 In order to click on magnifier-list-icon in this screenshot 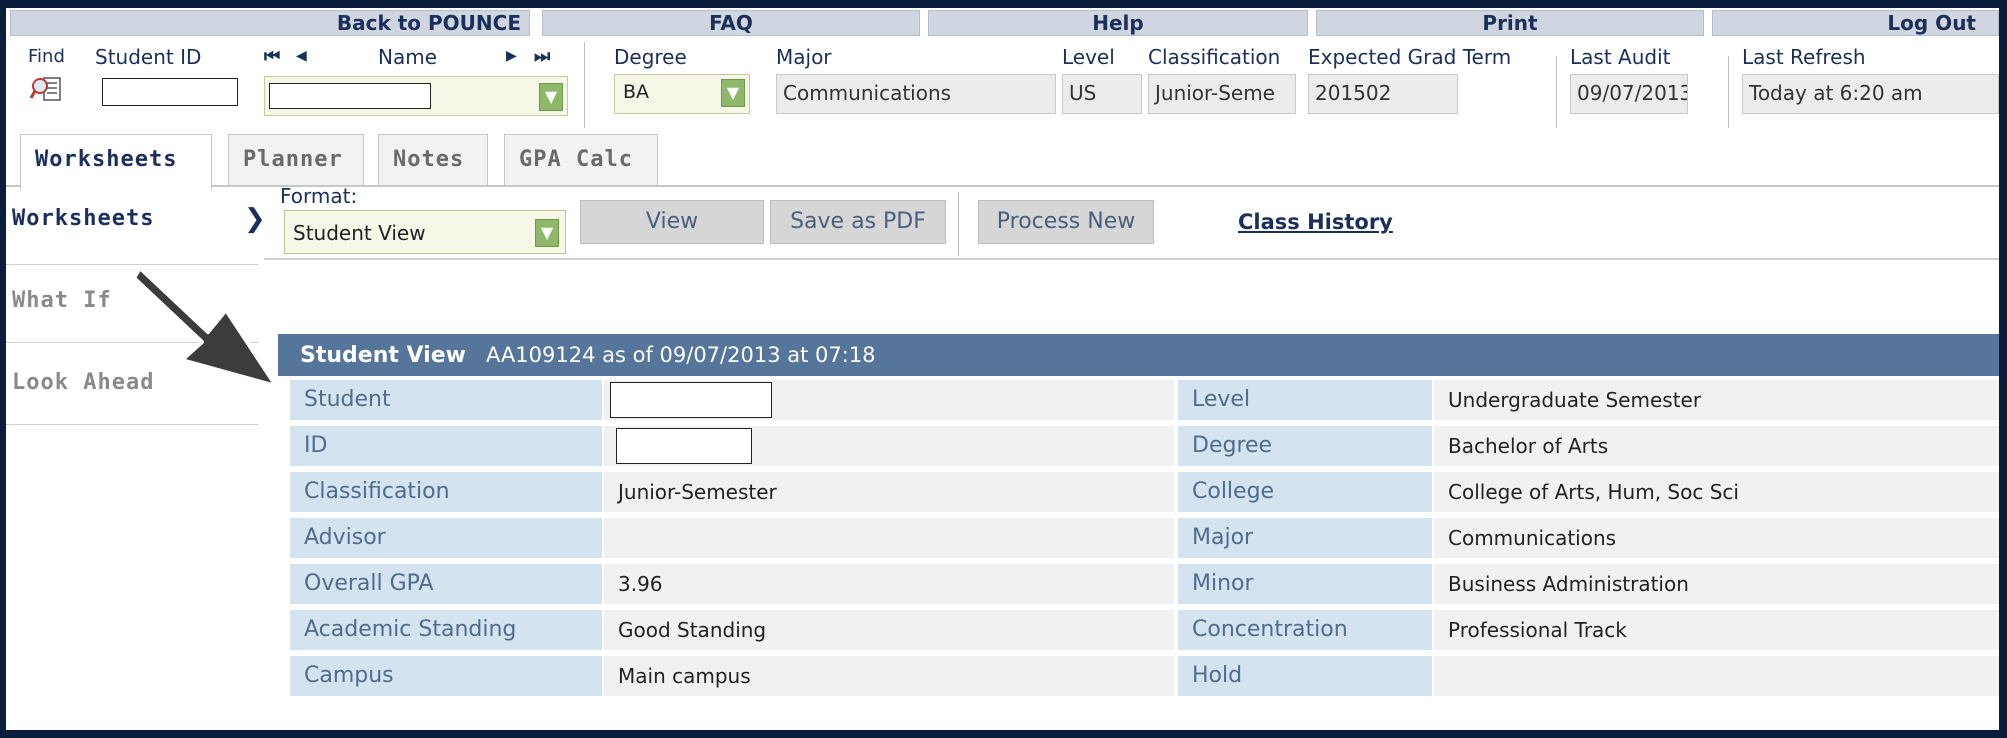, I will do `click(46, 89)`.